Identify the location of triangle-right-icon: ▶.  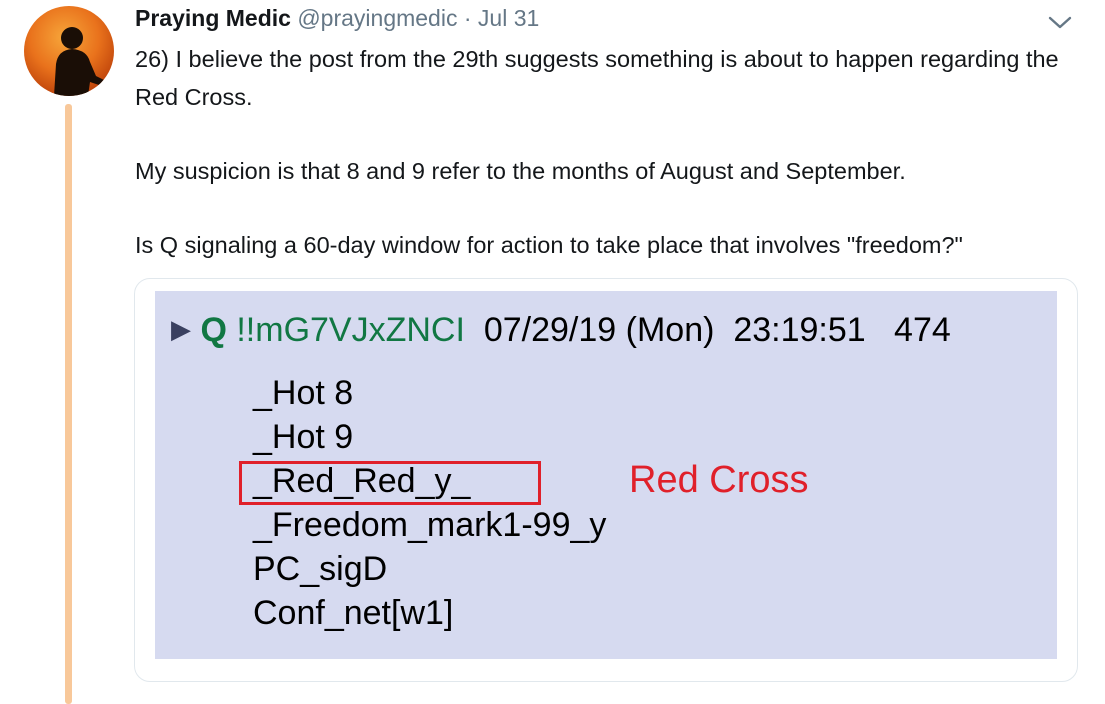
(181, 329).